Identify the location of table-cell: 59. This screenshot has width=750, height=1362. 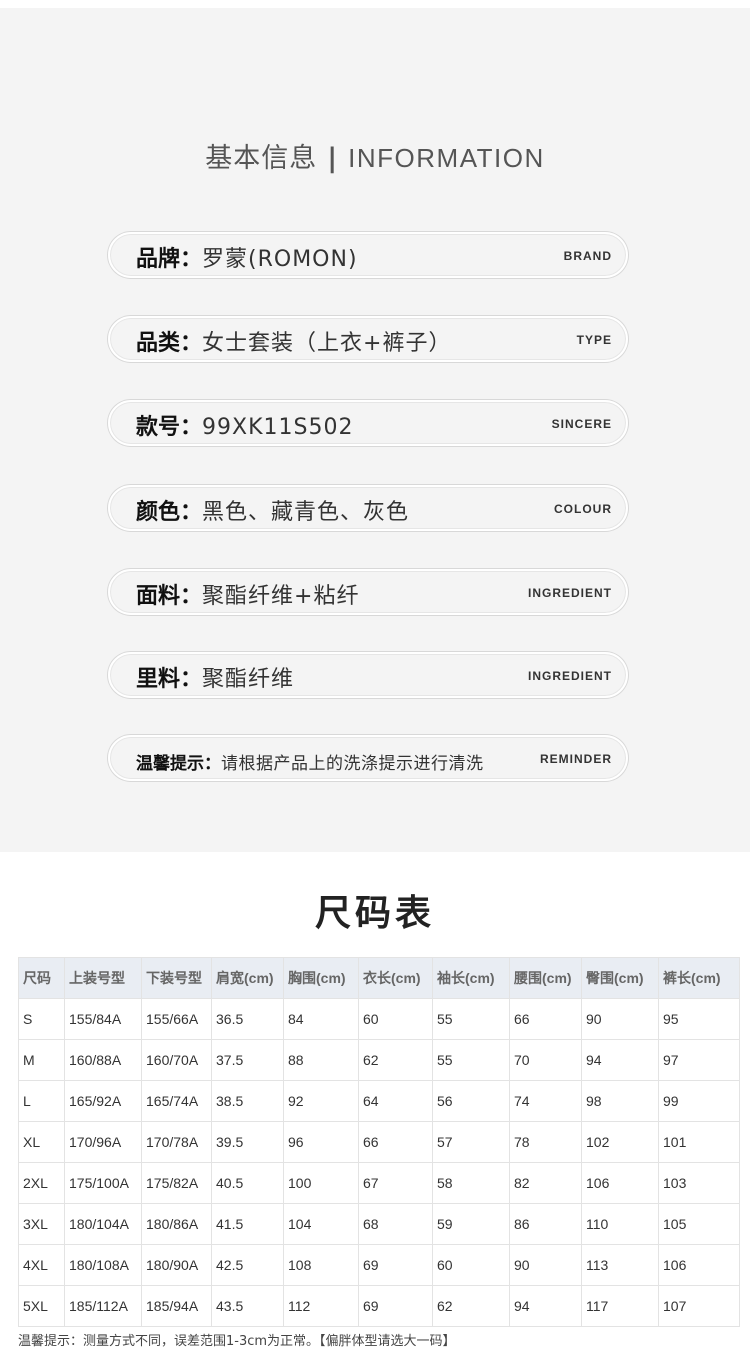
(471, 1224).